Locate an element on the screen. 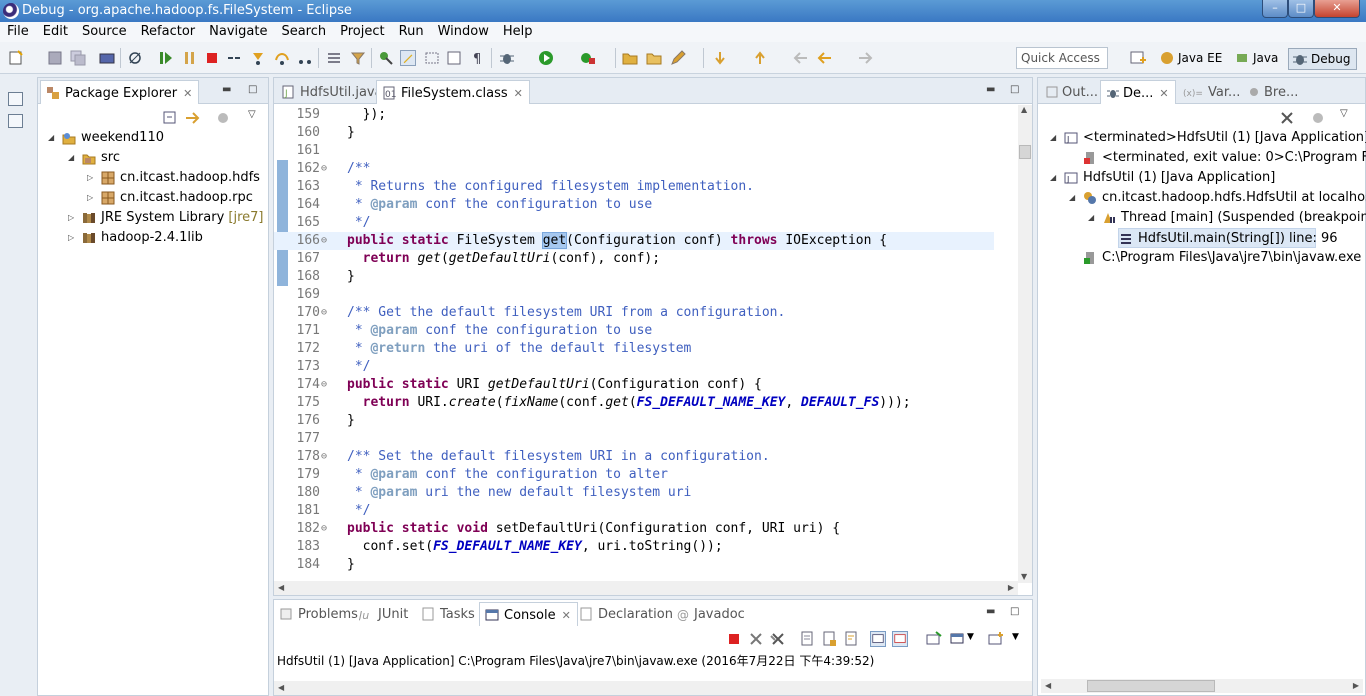 This screenshot has height=696, width=1366. code-line: 169 is located at coordinates (634, 295).